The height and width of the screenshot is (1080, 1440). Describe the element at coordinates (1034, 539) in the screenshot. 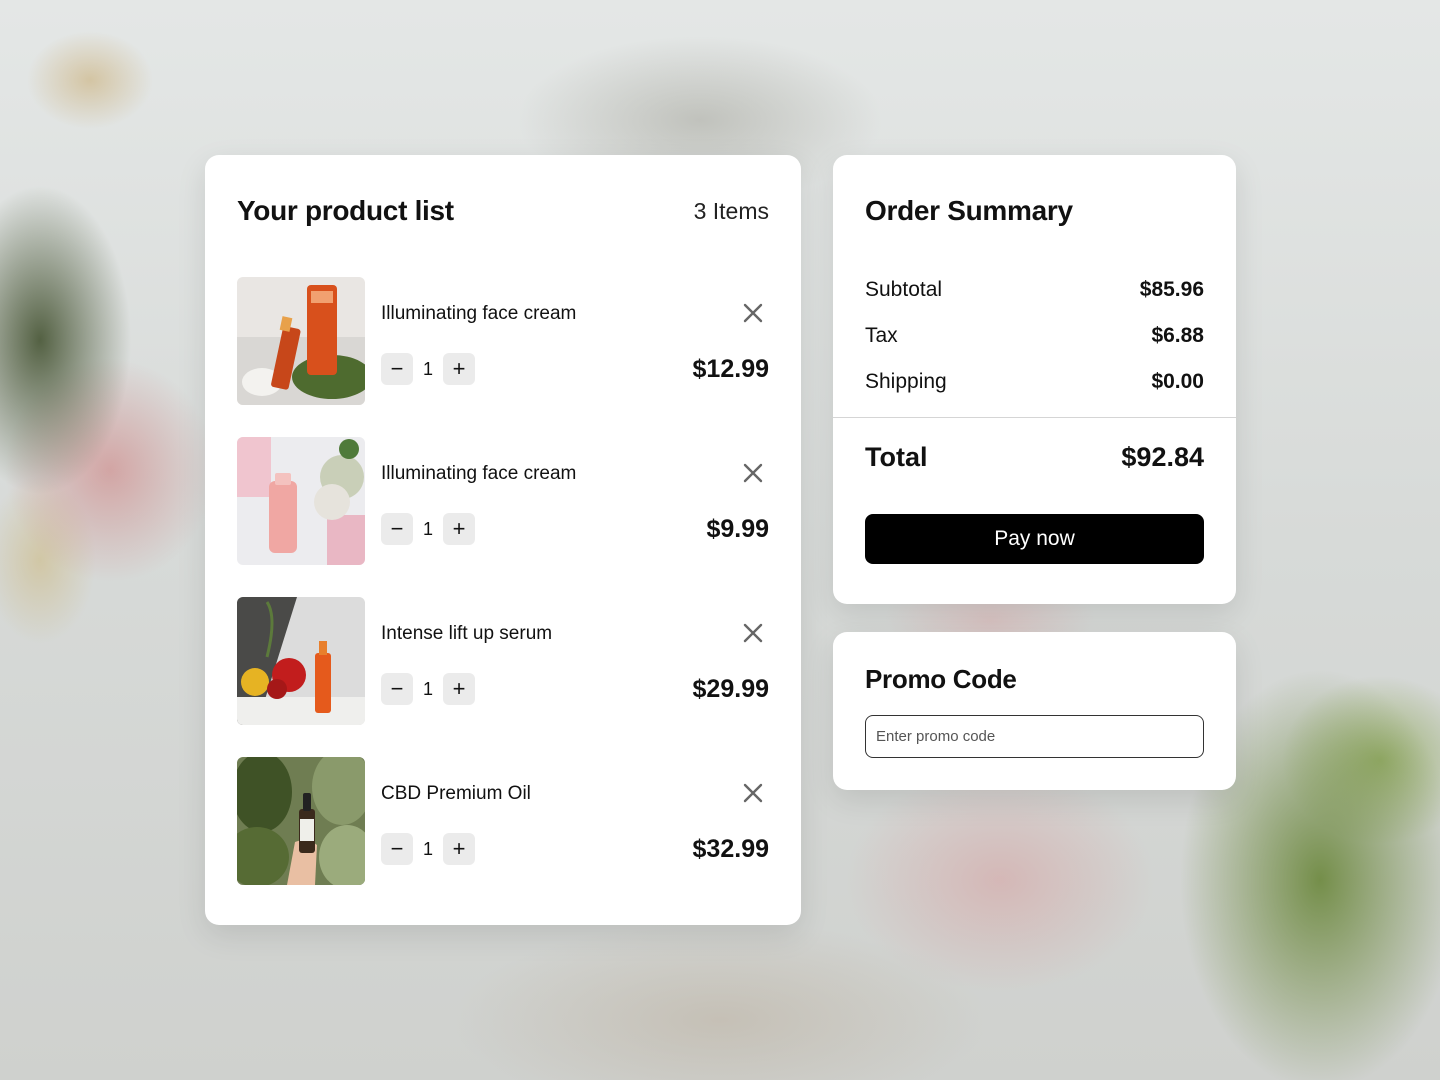

I see `pay-now-button: Pay now` at that location.